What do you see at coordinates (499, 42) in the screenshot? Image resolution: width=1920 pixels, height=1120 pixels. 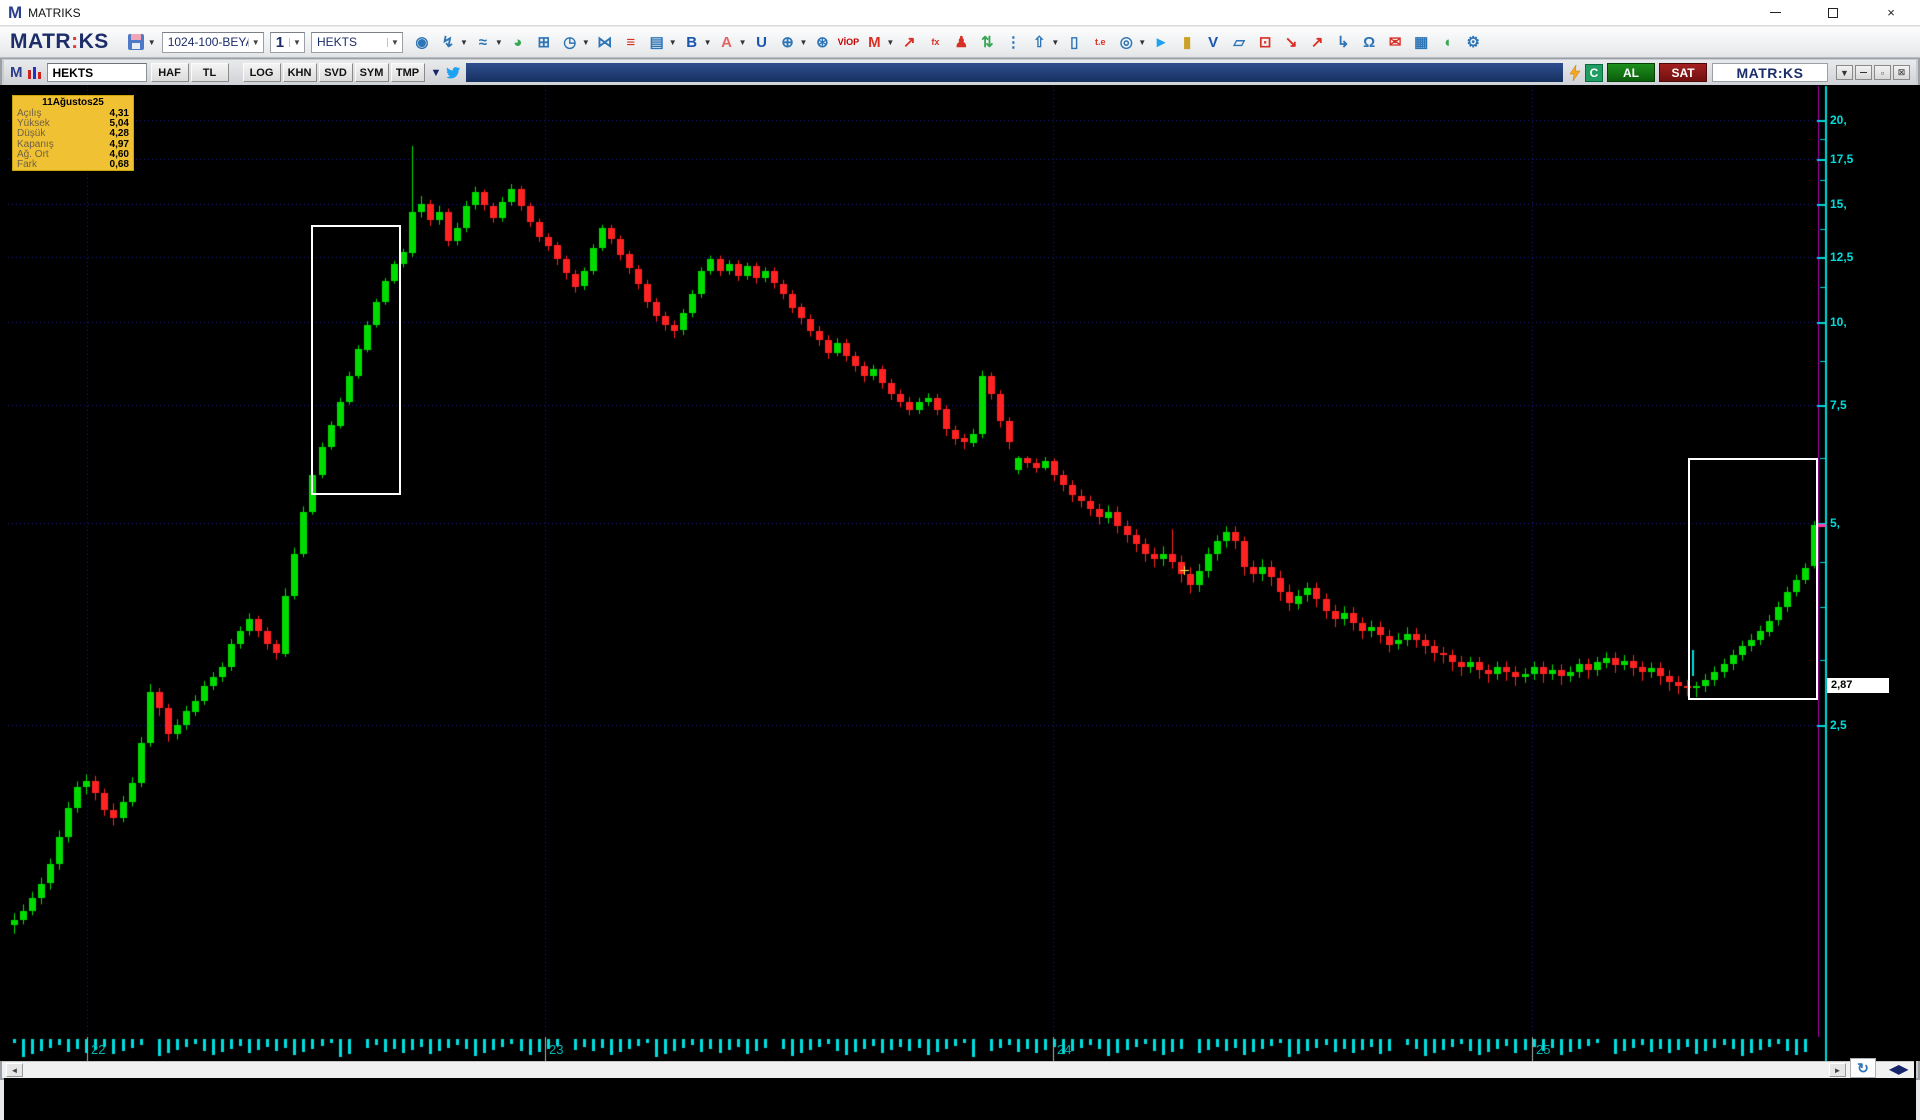 I see `indicator-icon-caret: ▼` at bounding box center [499, 42].